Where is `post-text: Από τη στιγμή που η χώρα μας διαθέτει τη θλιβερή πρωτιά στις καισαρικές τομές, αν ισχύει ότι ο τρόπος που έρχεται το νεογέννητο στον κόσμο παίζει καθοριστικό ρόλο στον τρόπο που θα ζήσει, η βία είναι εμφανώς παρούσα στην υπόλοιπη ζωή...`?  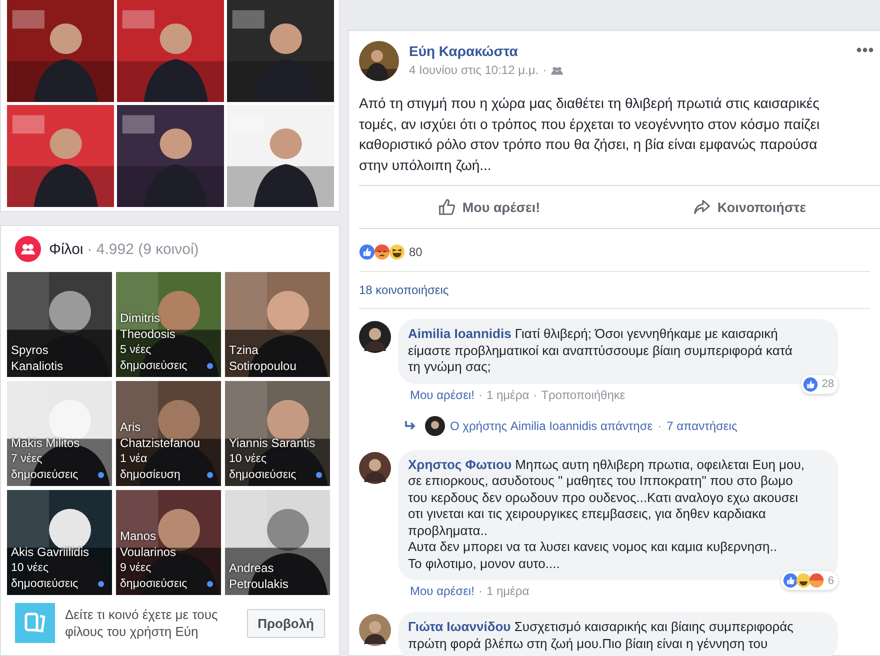 post-text: Από τη στιγμή που η χώρα μας διαθέτει τη θλιβερή πρωτιά στις καισαρικές τομές, αν ισχύει ότι ο τρόπος που έρχεται το νεογέννητο στον κόσμο παίζει καθοριστικό ρόλο στον τρόπο που θα ζήσει, η βία είναι εμφανώς παρούσα στην υπόλοιπη ζωή... is located at coordinates (590, 134).